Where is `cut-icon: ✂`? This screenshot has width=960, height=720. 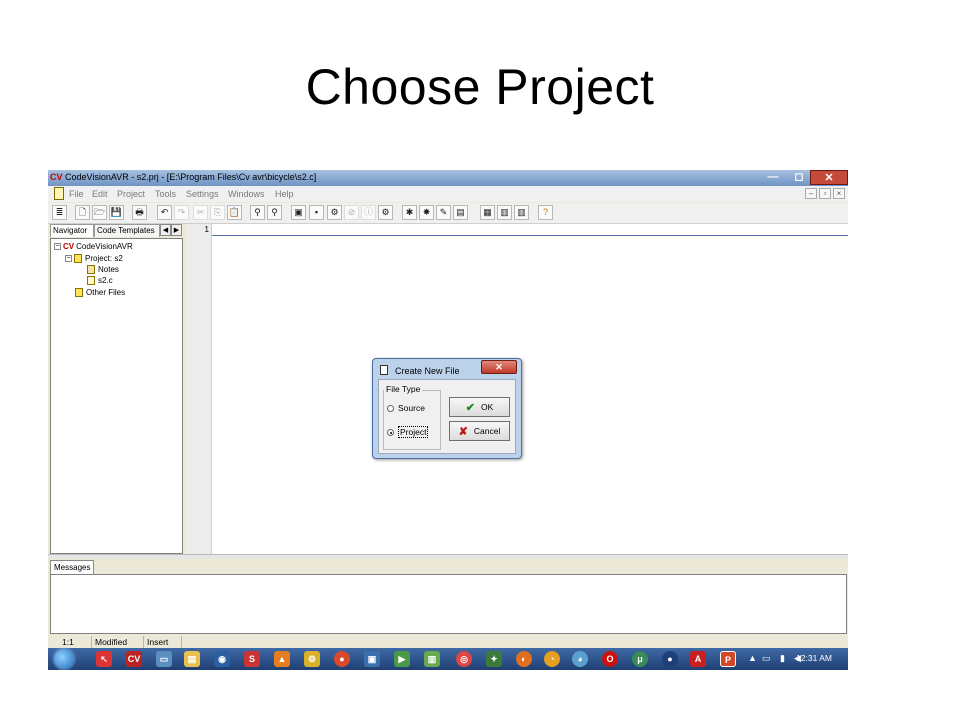
cut-icon: ✂ is located at coordinates (200, 212).